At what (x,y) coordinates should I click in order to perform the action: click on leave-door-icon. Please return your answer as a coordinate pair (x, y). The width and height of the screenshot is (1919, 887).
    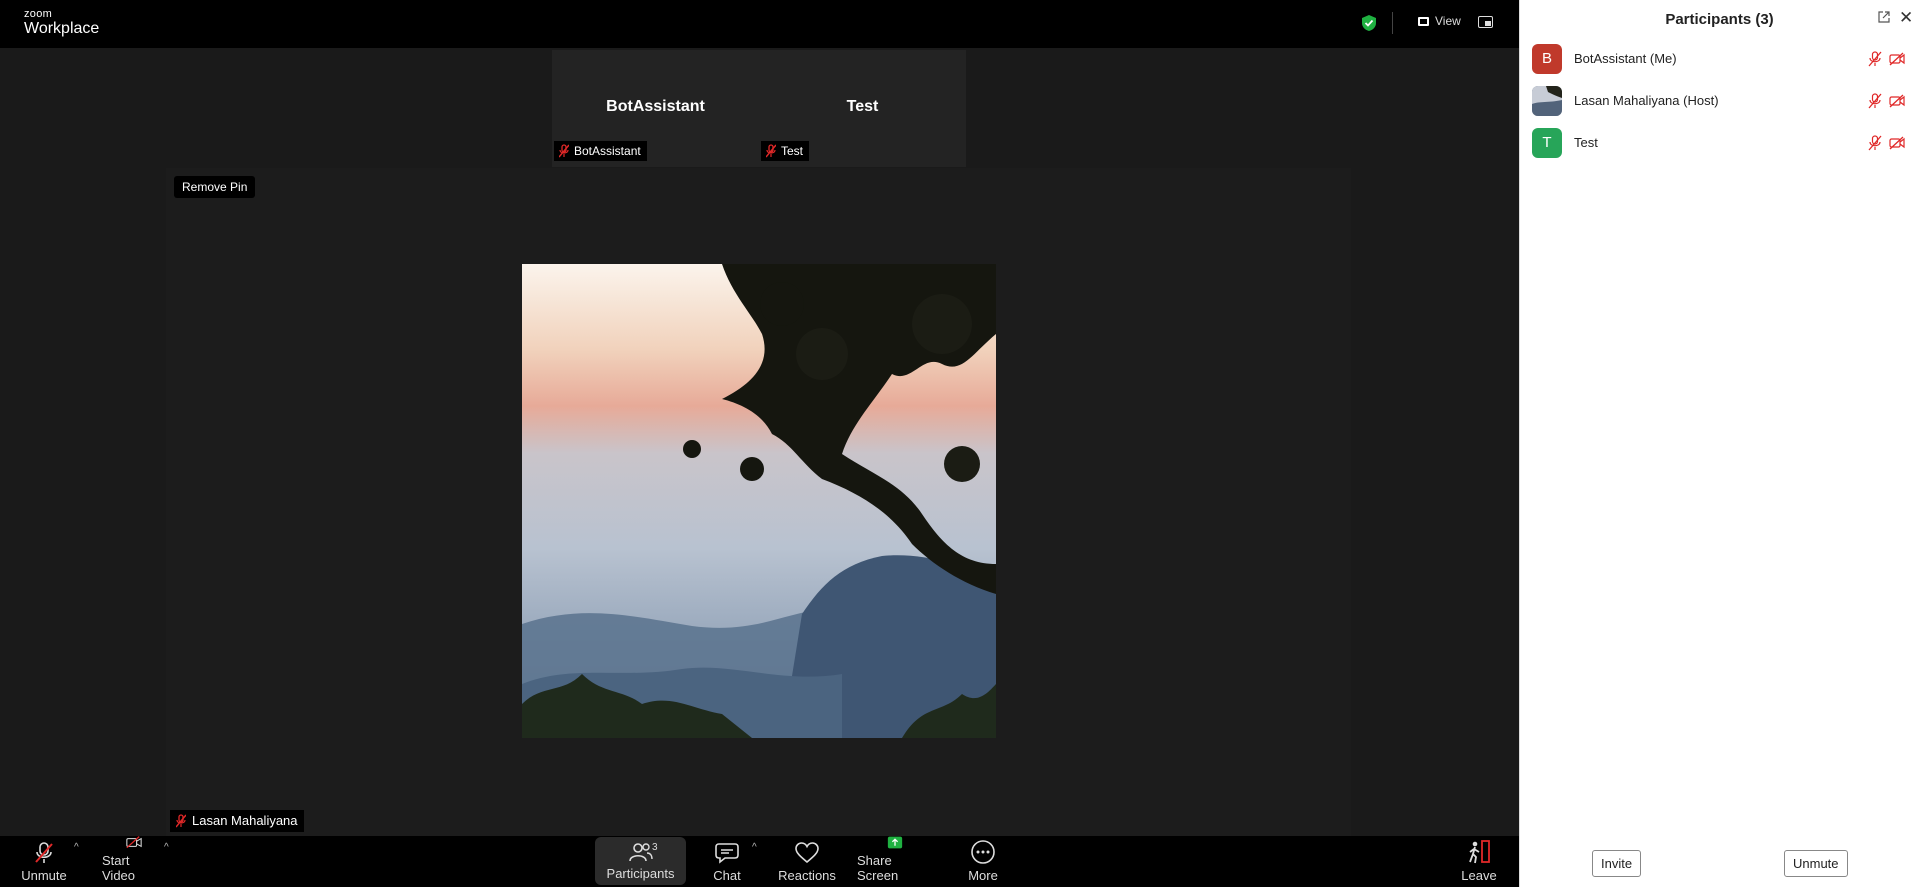
    Looking at the image, I should click on (1479, 852).